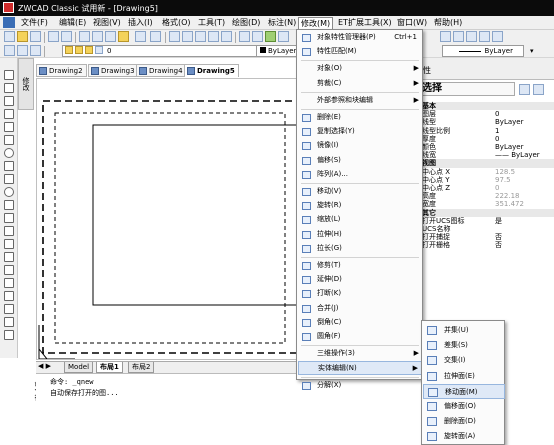  What do you see at coordinates (9, 36) in the screenshot?
I see `new-file-icon` at bounding box center [9, 36].